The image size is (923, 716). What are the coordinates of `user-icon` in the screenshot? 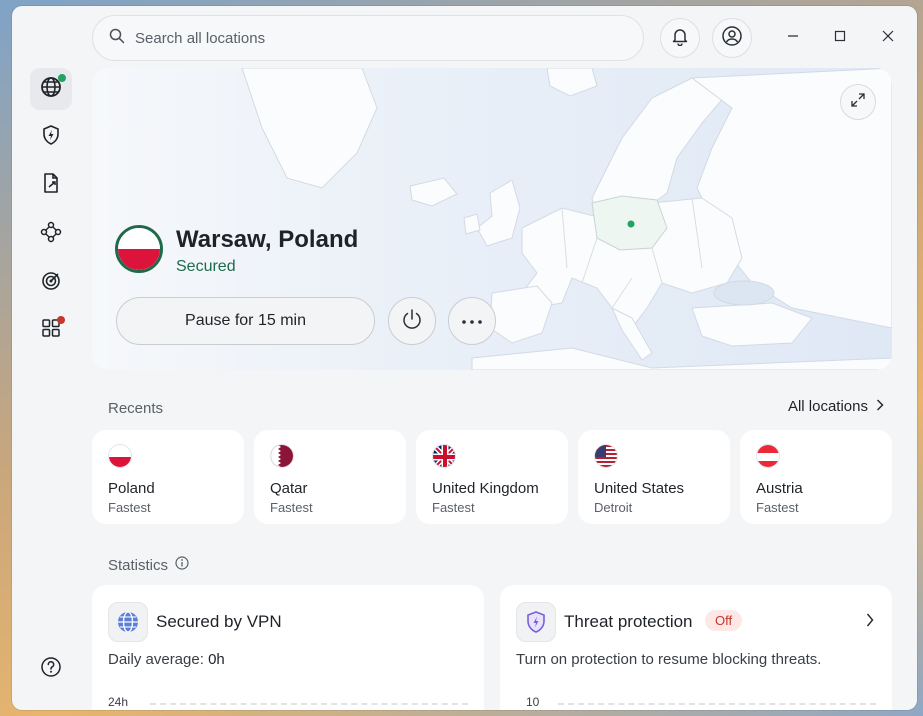 It's located at (732, 38).